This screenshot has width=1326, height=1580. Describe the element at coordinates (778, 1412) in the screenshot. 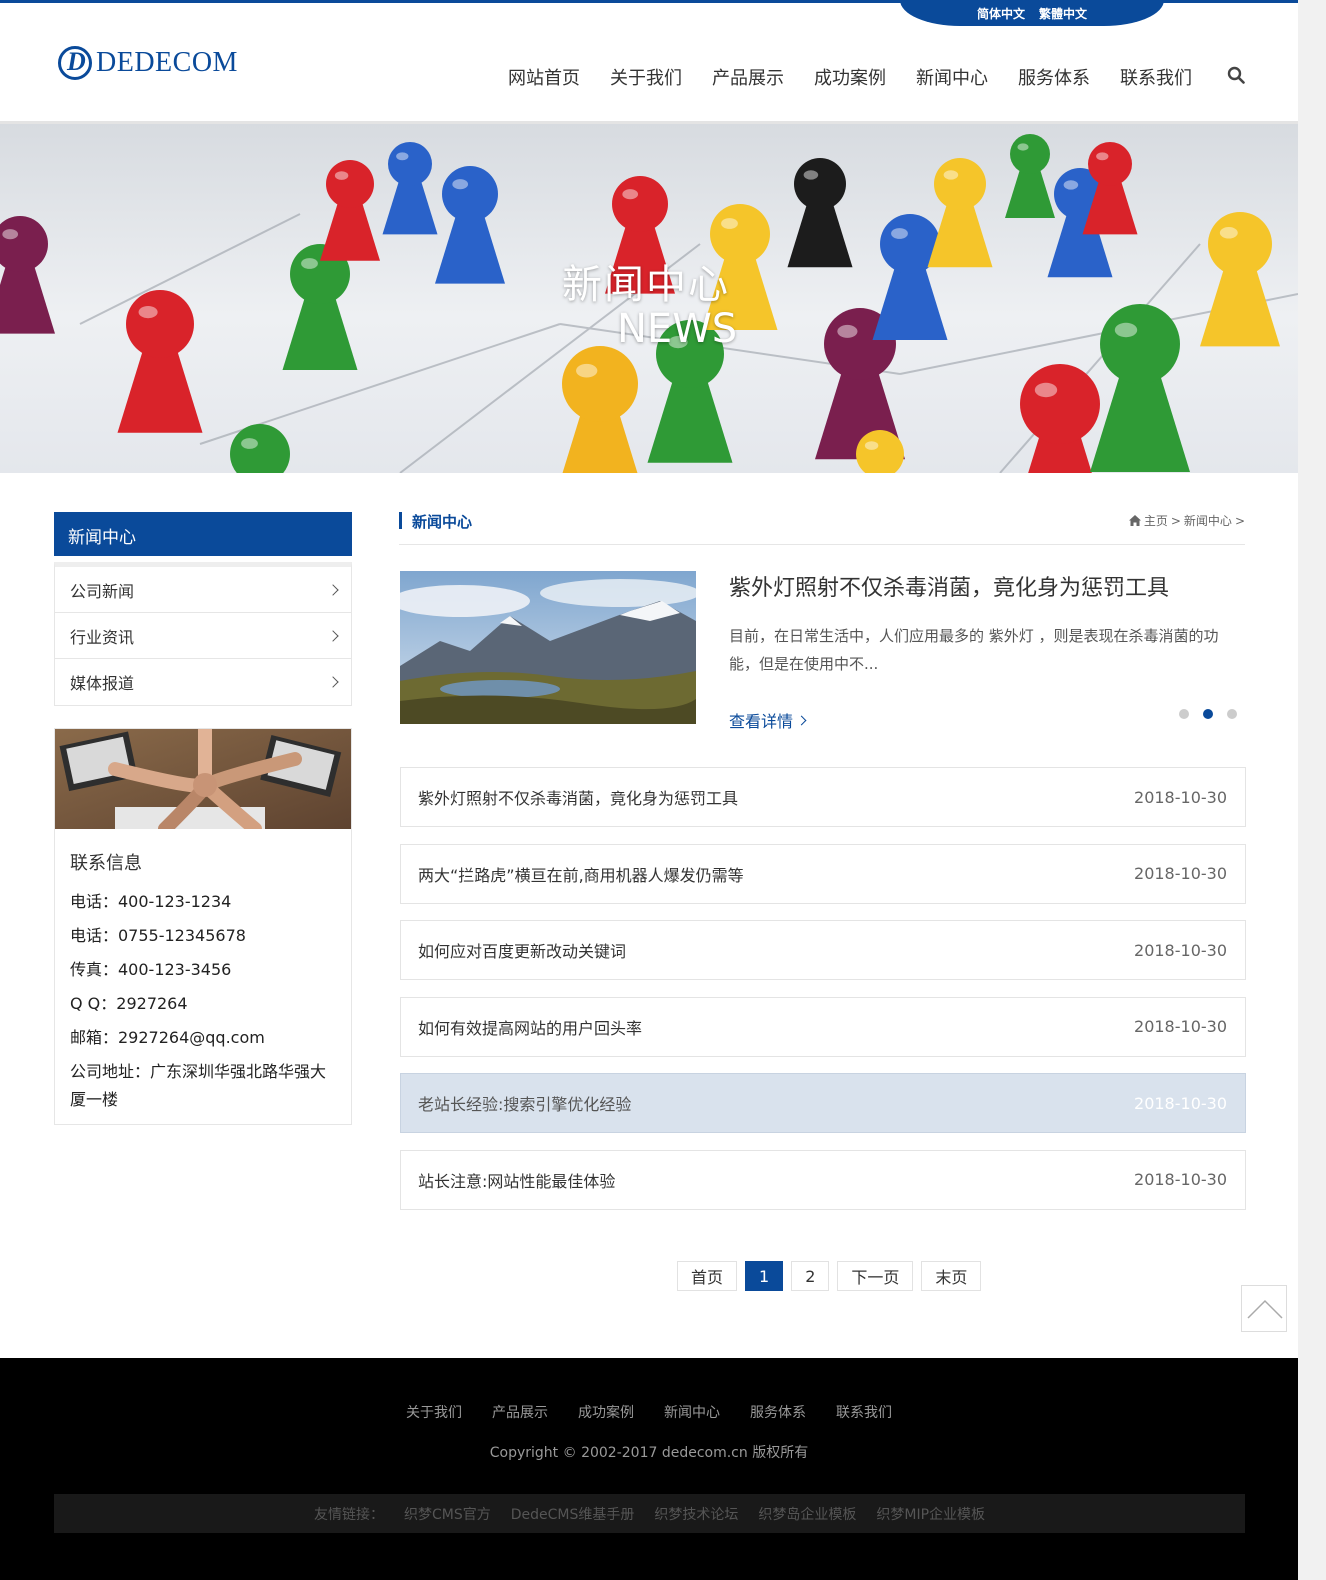

I see `footer-link-service: 服务体系` at that location.